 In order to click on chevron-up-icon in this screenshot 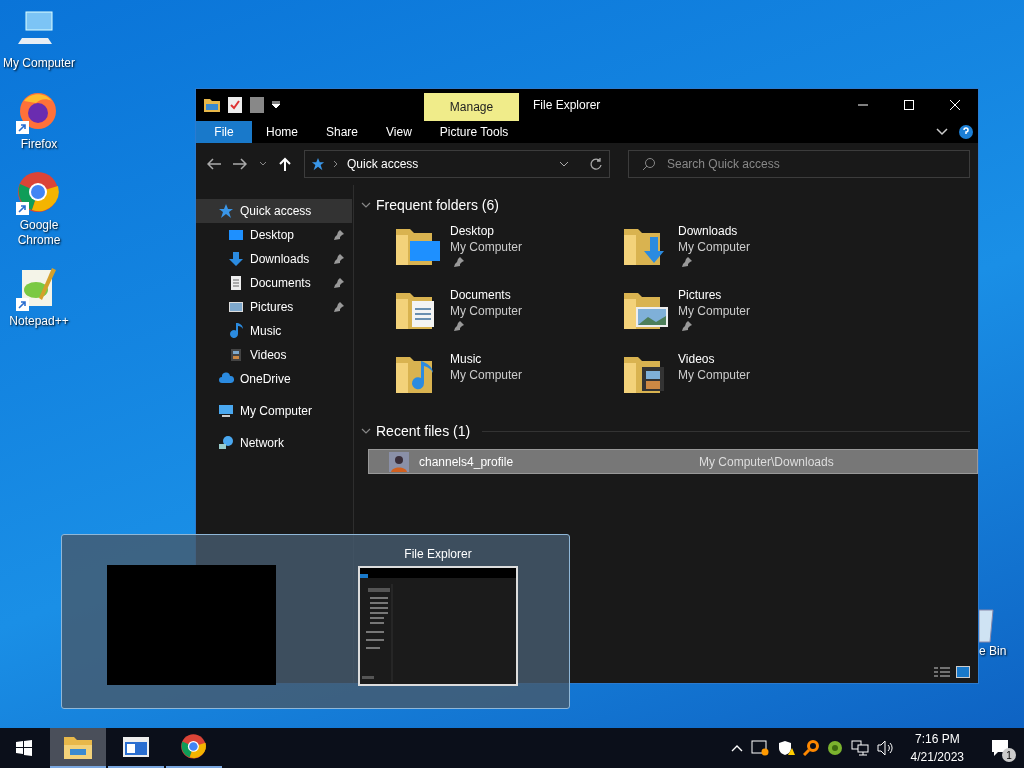, I will do `click(736, 748)`.